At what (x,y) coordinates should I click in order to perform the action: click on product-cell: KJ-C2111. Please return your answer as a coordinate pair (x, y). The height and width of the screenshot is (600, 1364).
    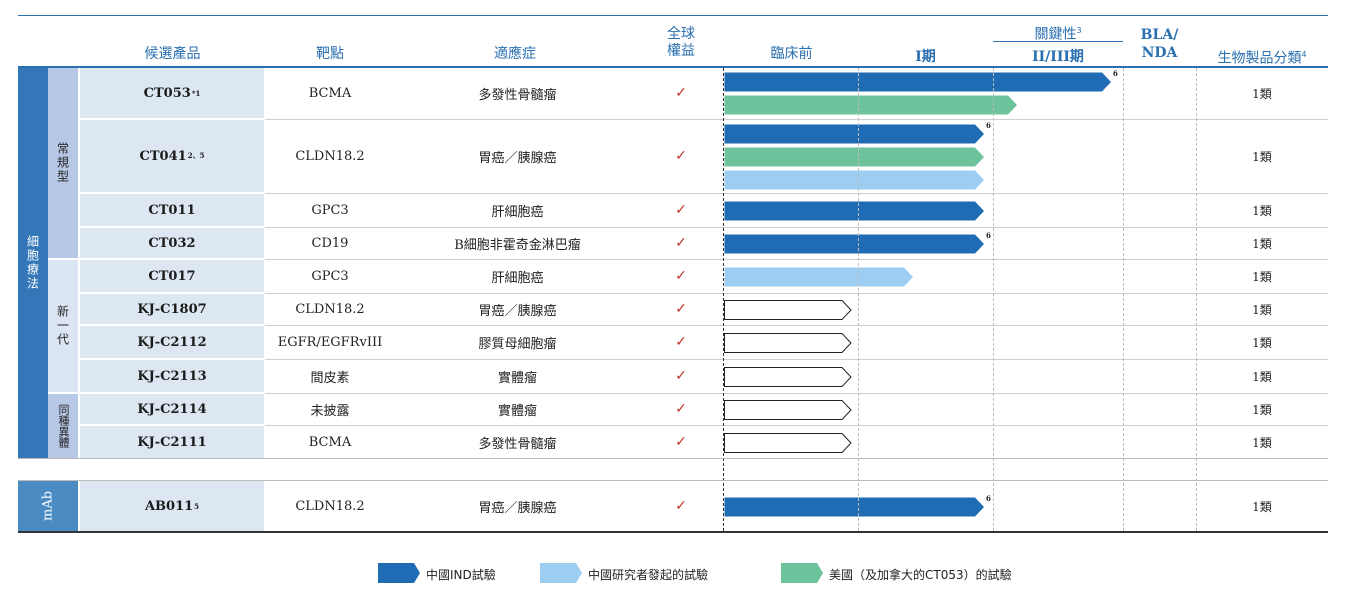
    Looking at the image, I should click on (172, 442).